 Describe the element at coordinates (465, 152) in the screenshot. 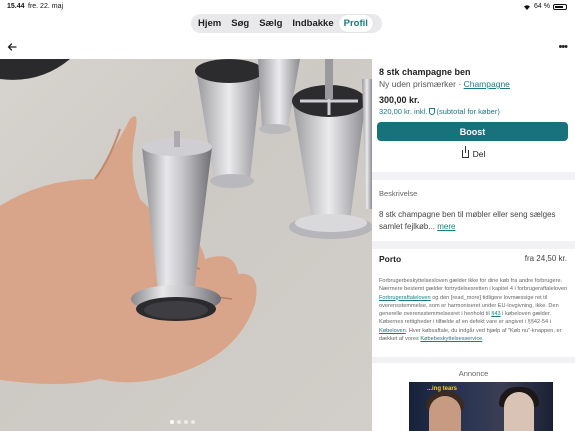

I see `share-icon` at that location.